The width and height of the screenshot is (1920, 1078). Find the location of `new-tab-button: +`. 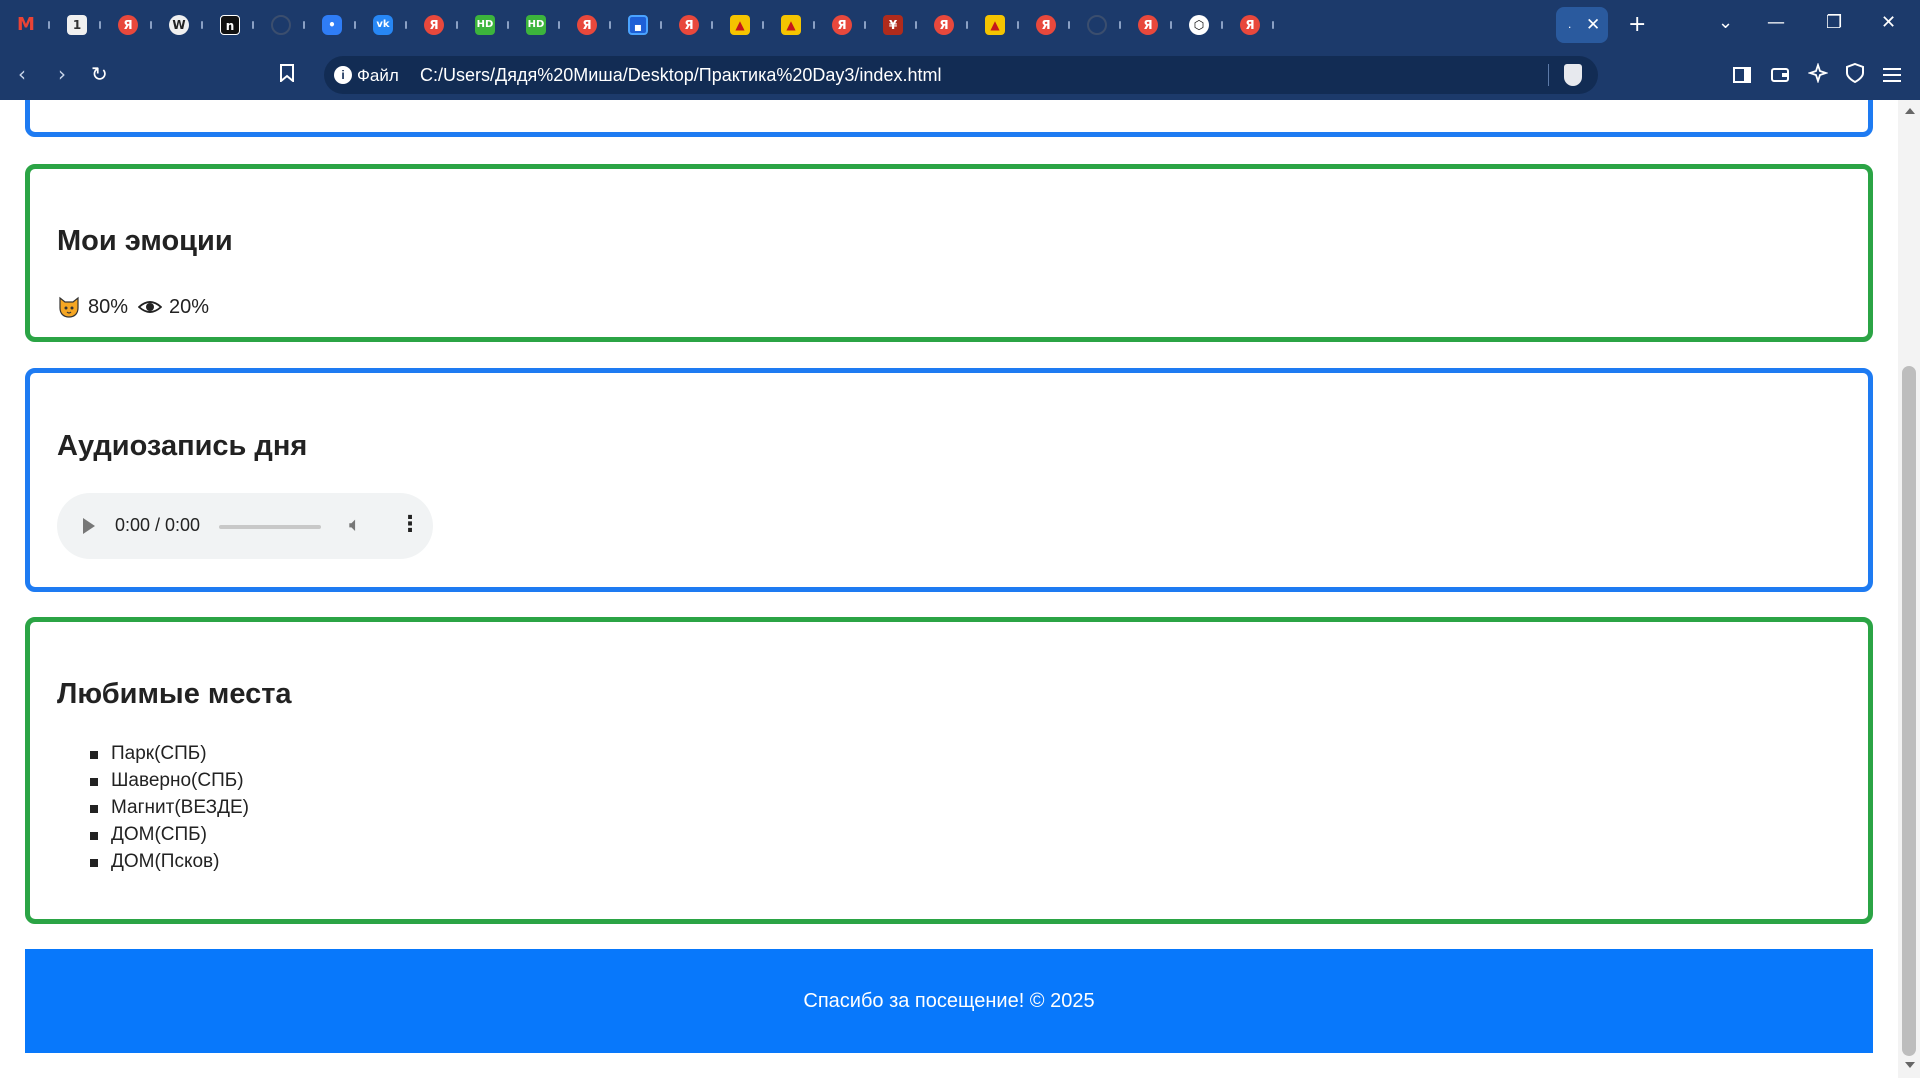

new-tab-button: + is located at coordinates (1637, 24).